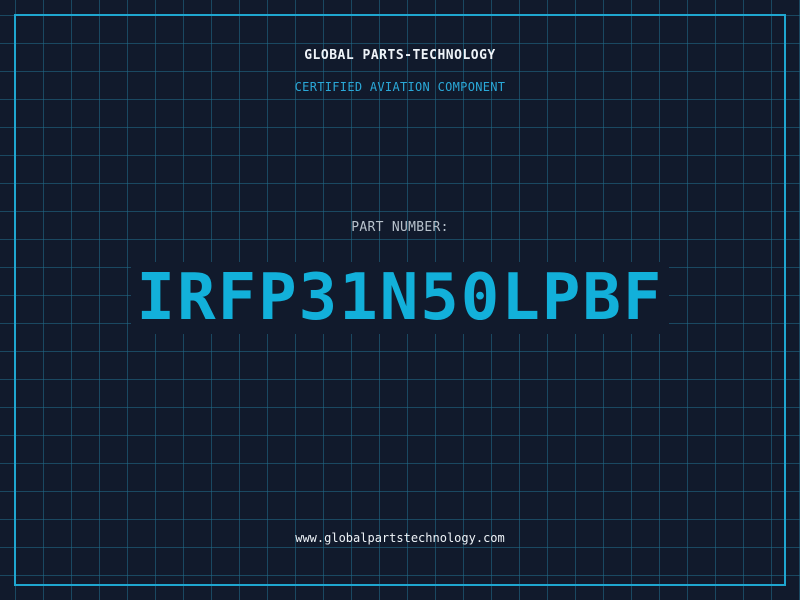  I want to click on part-number-label: PART NUMBER:, so click(400, 227).